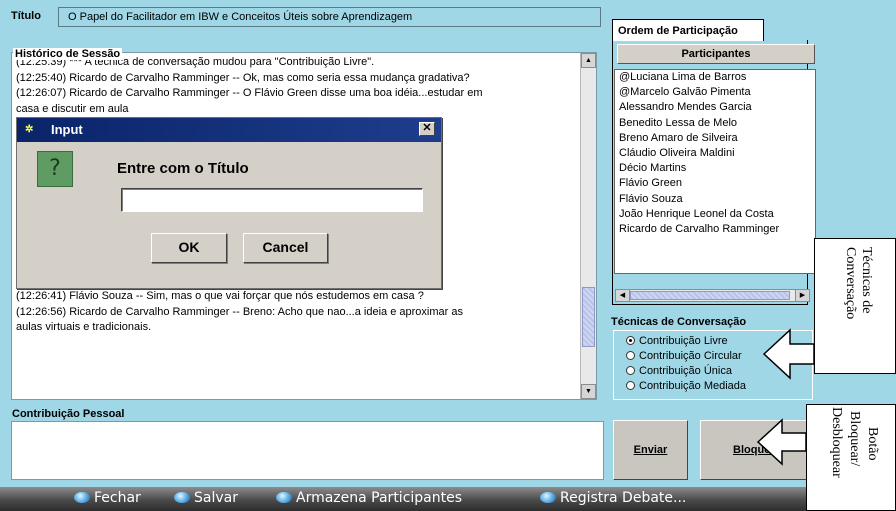  What do you see at coordinates (26, 16) in the screenshot?
I see `title-label: Título` at bounding box center [26, 16].